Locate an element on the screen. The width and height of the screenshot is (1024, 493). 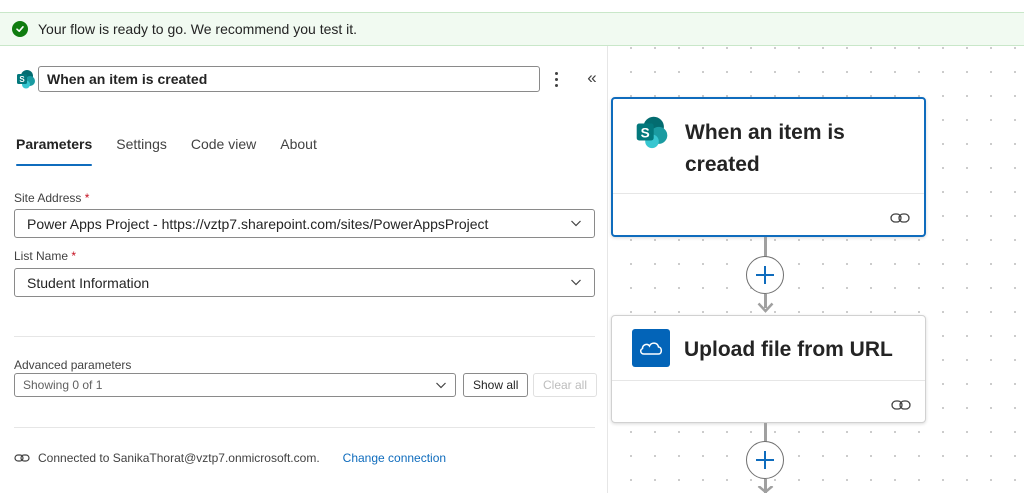
list-name-label: List Name * is located at coordinates (45, 256).